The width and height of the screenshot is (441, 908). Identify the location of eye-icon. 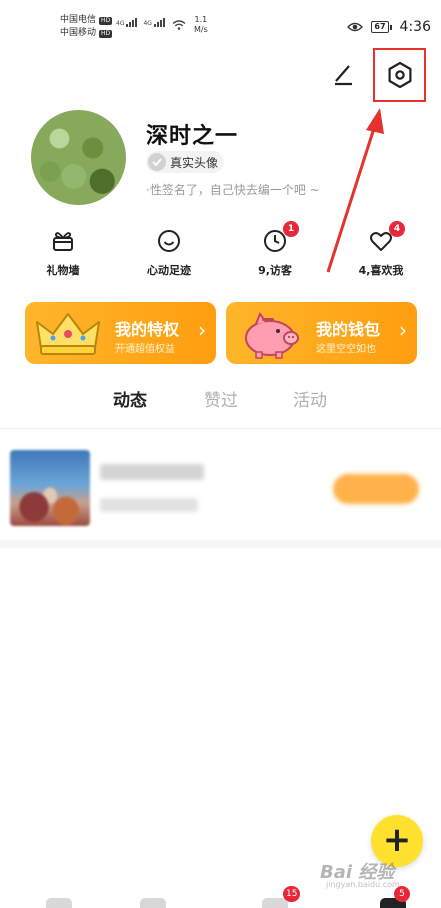
(355, 27).